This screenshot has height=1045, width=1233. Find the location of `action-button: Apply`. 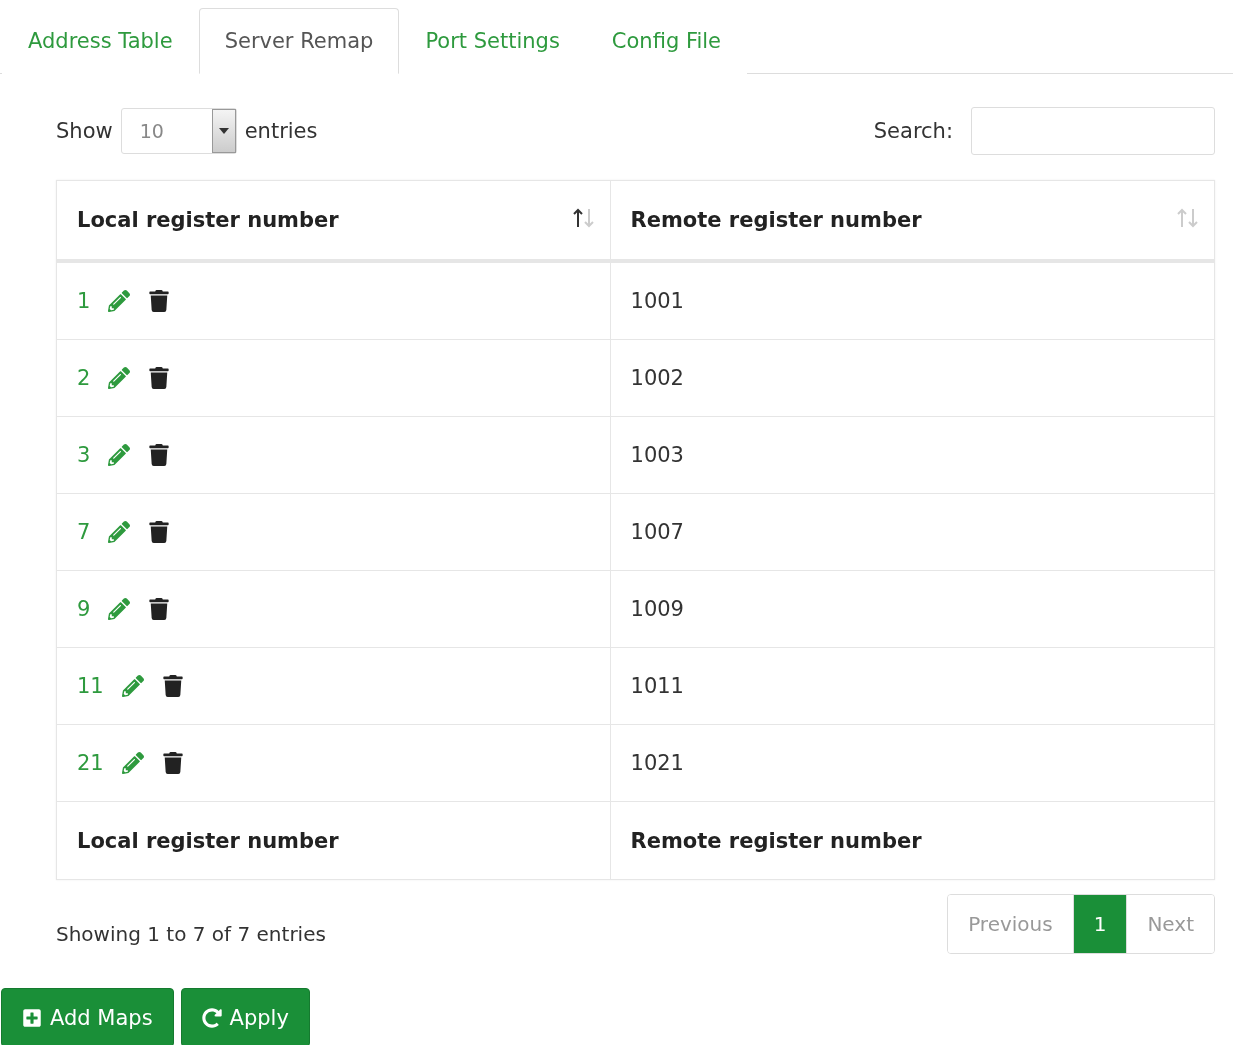

action-button: Apply is located at coordinates (245, 1016).